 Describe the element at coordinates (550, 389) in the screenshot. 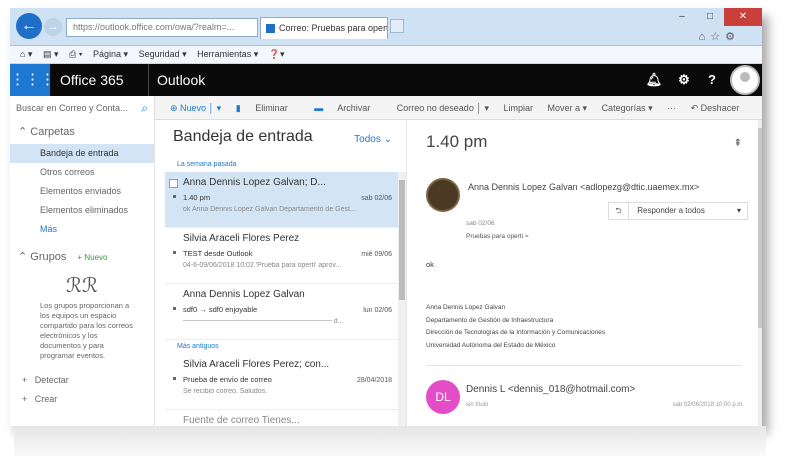

I see `second-sender-address: Dennis L <dennis_018@hotmail.com>` at that location.